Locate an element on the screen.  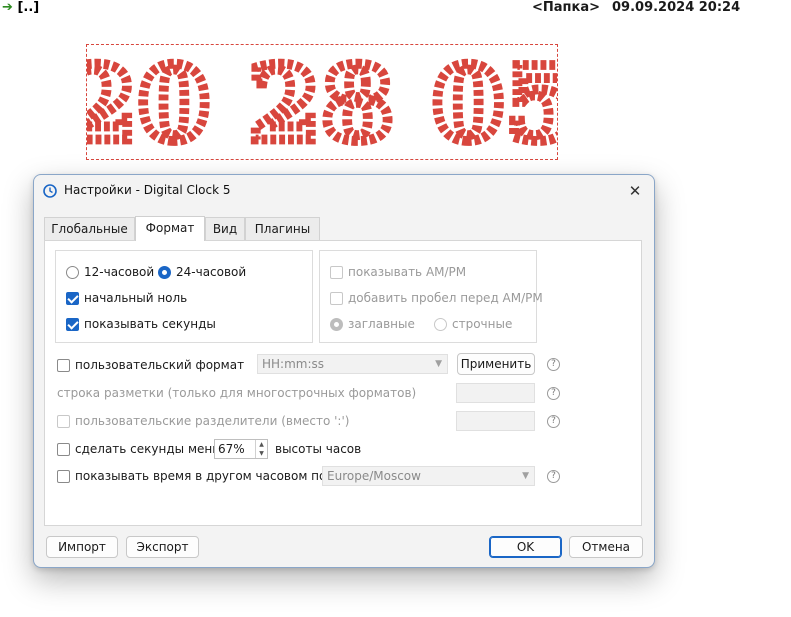
spin-down-icon: ▼ is located at coordinates (261, 453).